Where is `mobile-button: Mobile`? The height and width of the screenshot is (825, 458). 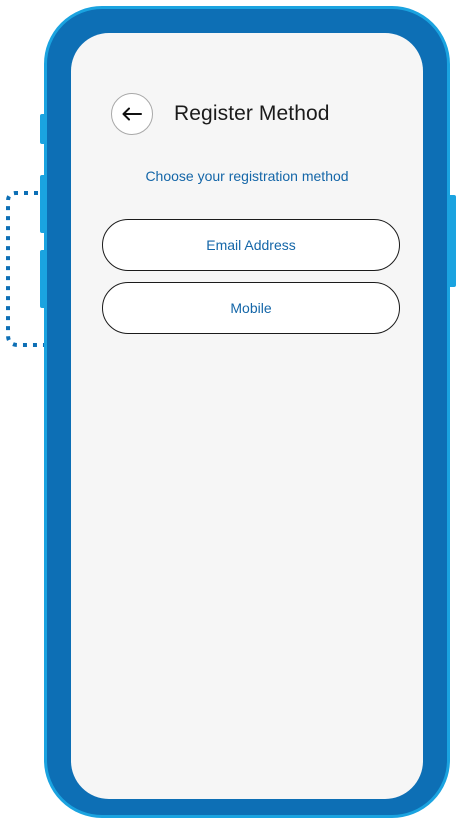
mobile-button: Mobile is located at coordinates (251, 308).